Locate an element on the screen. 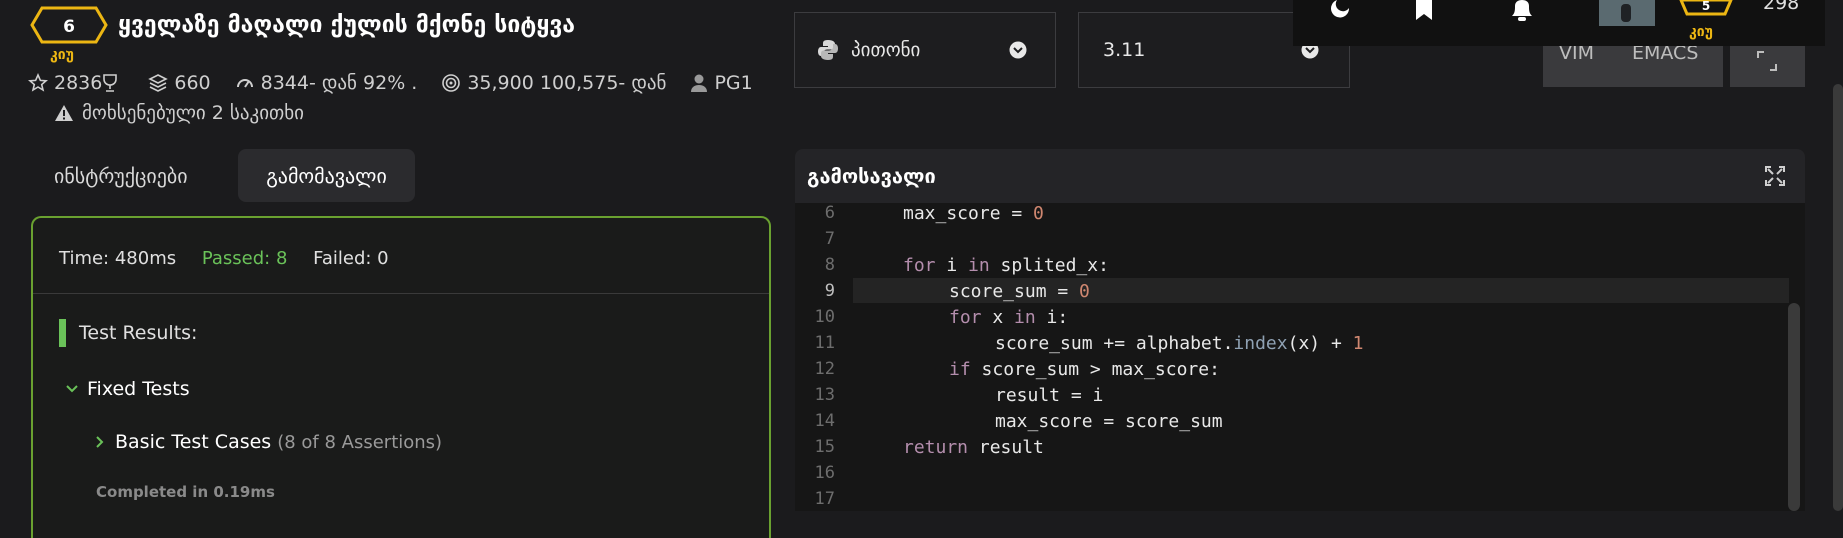 This screenshot has height=538, width=1843. author-stat: PG1 is located at coordinates (721, 83).